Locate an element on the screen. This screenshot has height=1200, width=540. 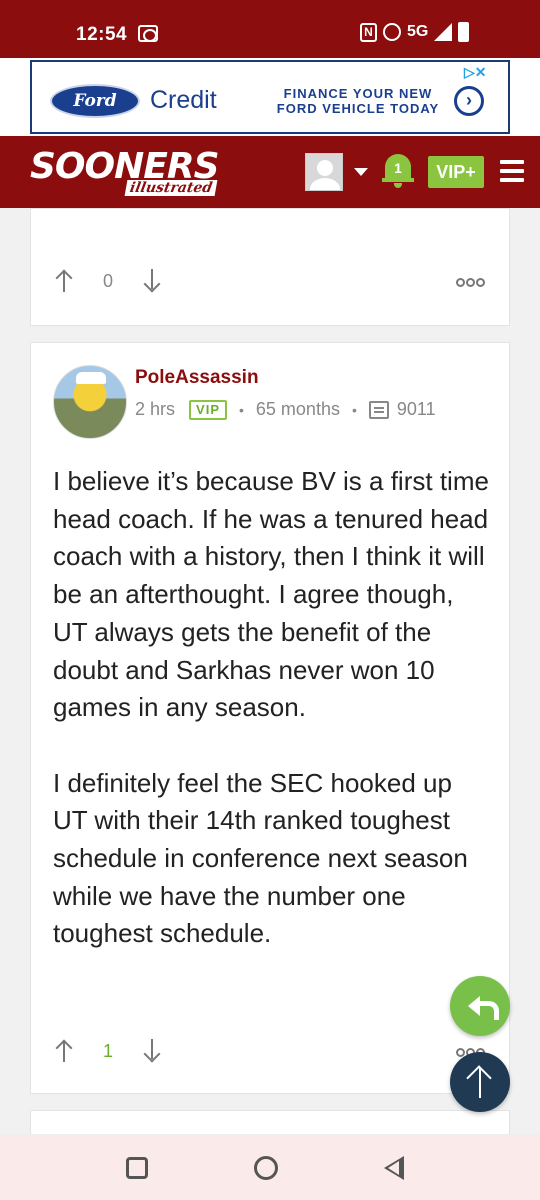
post-meta: 2 hrs VIP • 65 months • 9011 is located at coordinates (285, 409).